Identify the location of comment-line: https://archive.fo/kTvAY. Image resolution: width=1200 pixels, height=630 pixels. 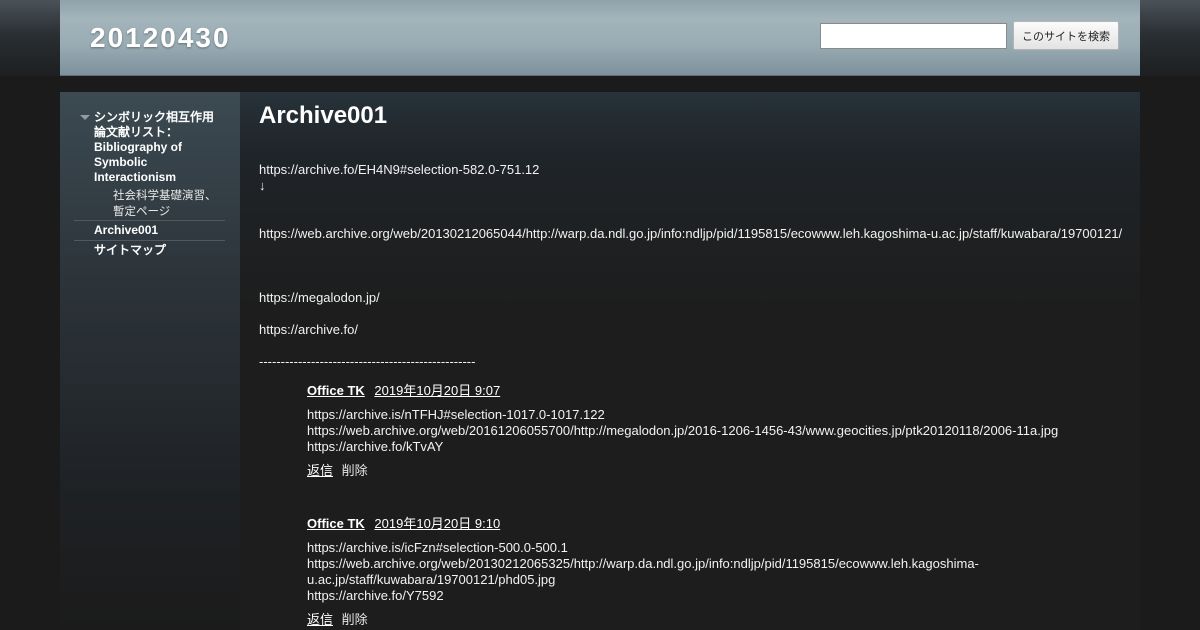
(375, 446).